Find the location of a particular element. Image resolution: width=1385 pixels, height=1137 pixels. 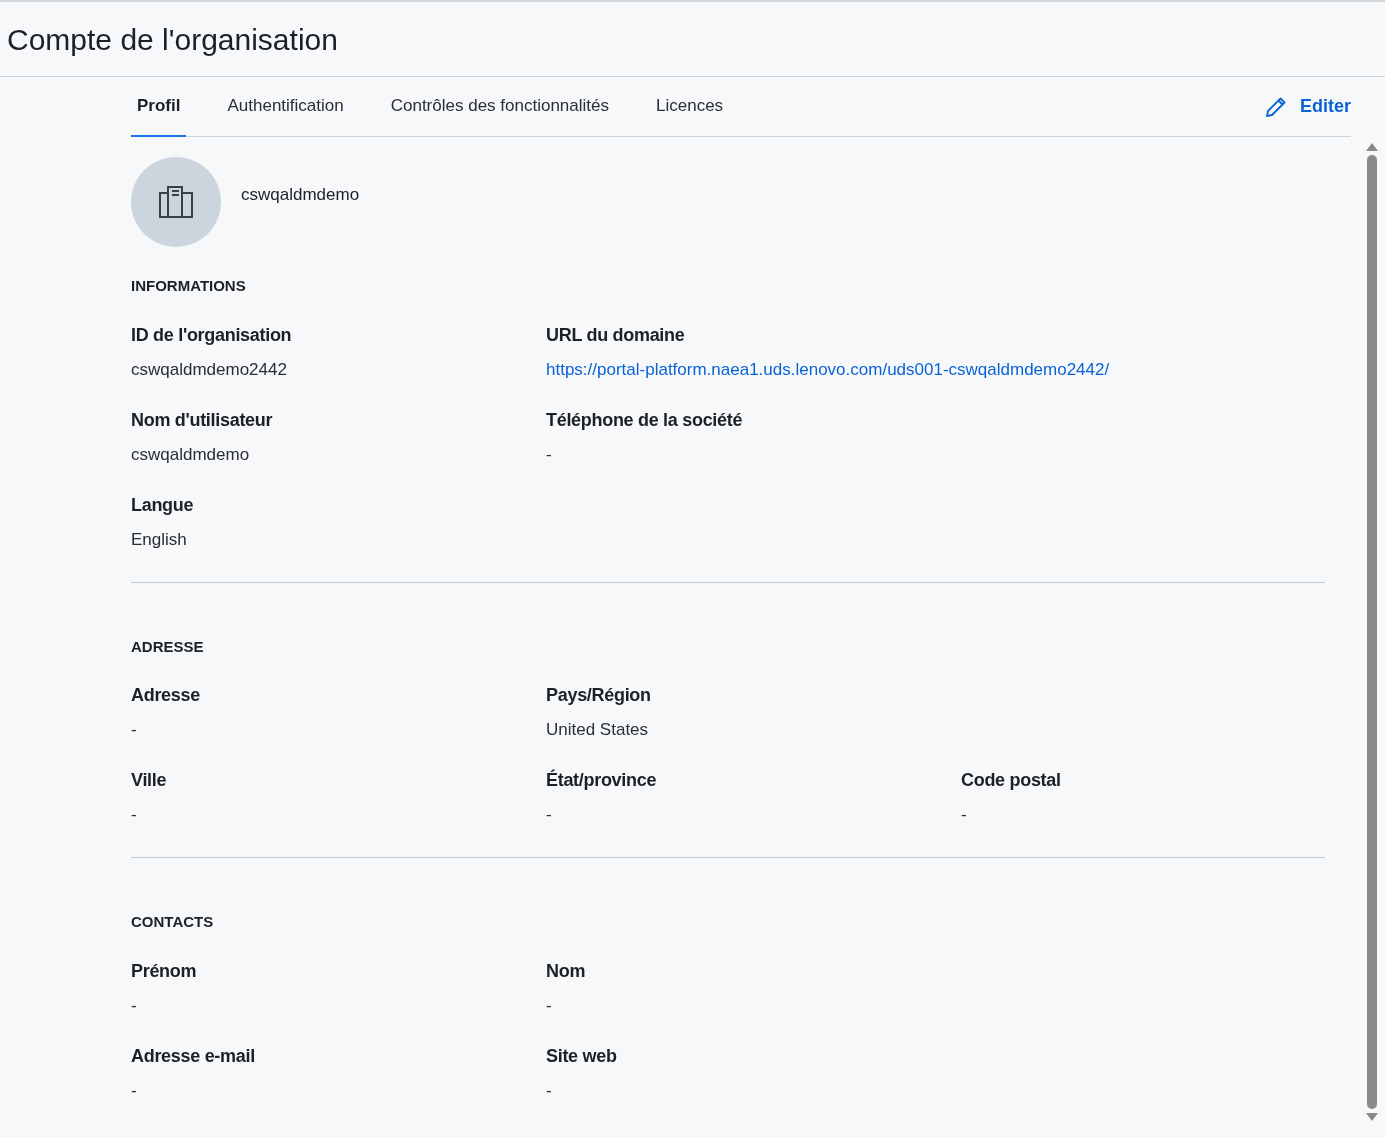

section-heading: ADRESSE is located at coordinates (168, 646).